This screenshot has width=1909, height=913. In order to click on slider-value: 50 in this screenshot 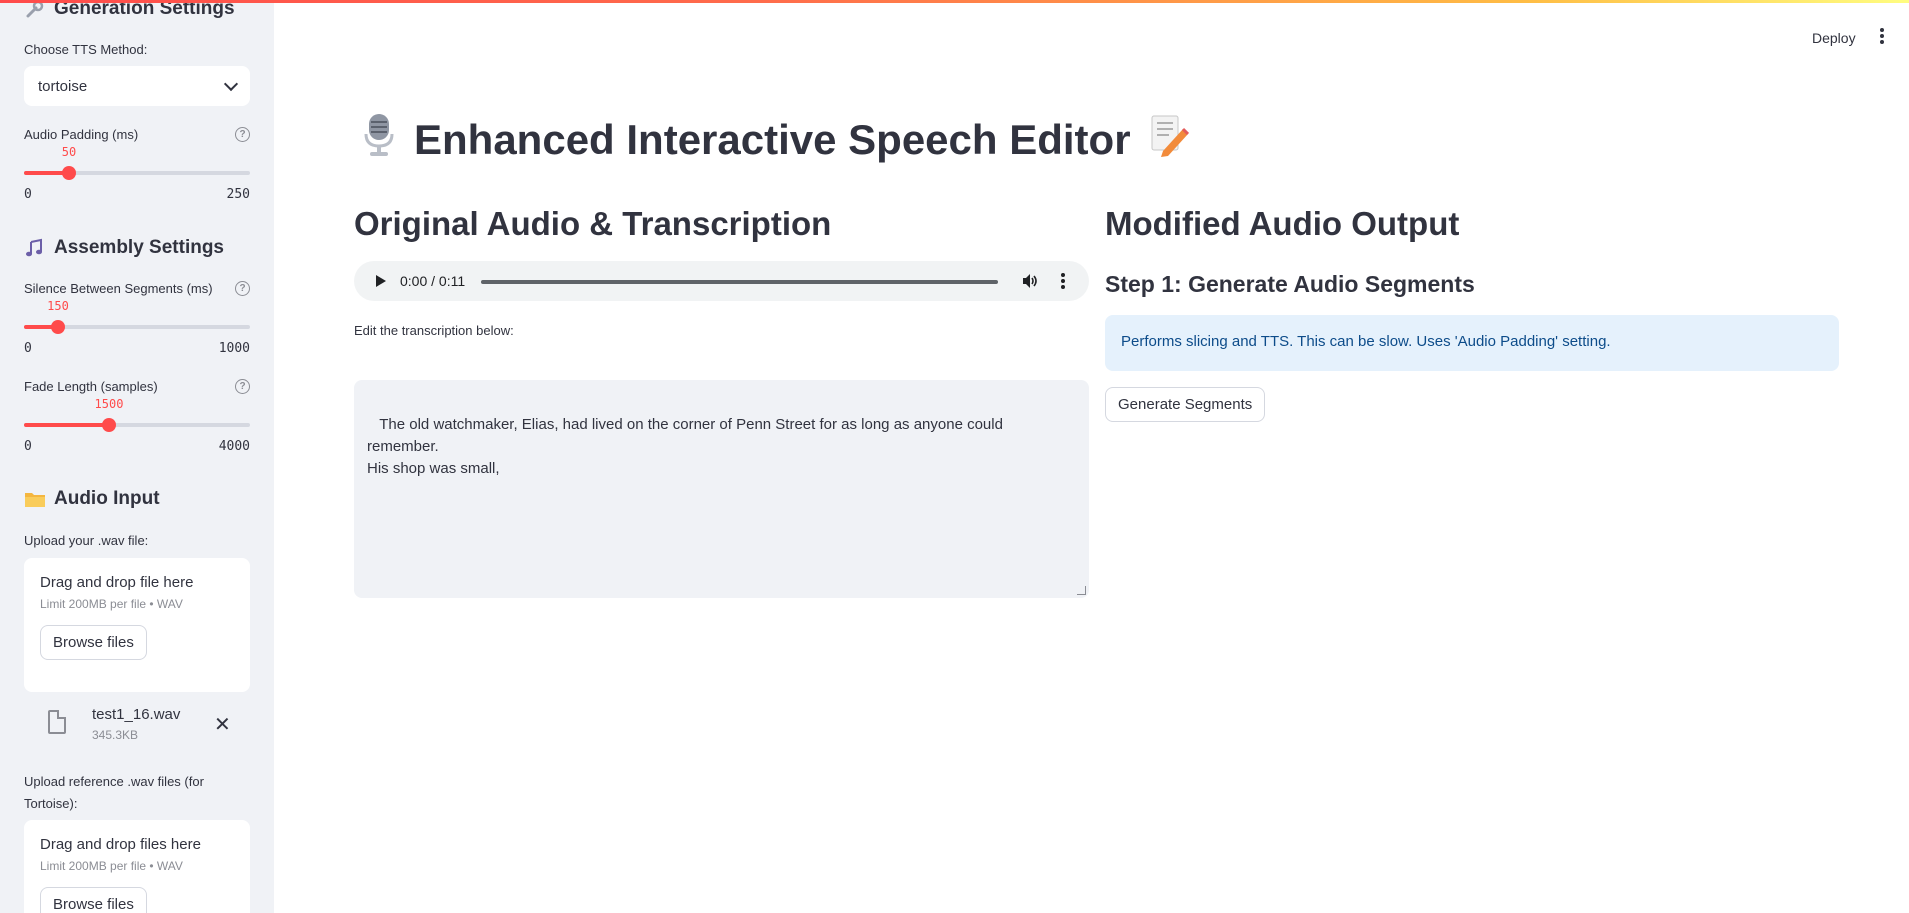, I will do `click(69, 152)`.